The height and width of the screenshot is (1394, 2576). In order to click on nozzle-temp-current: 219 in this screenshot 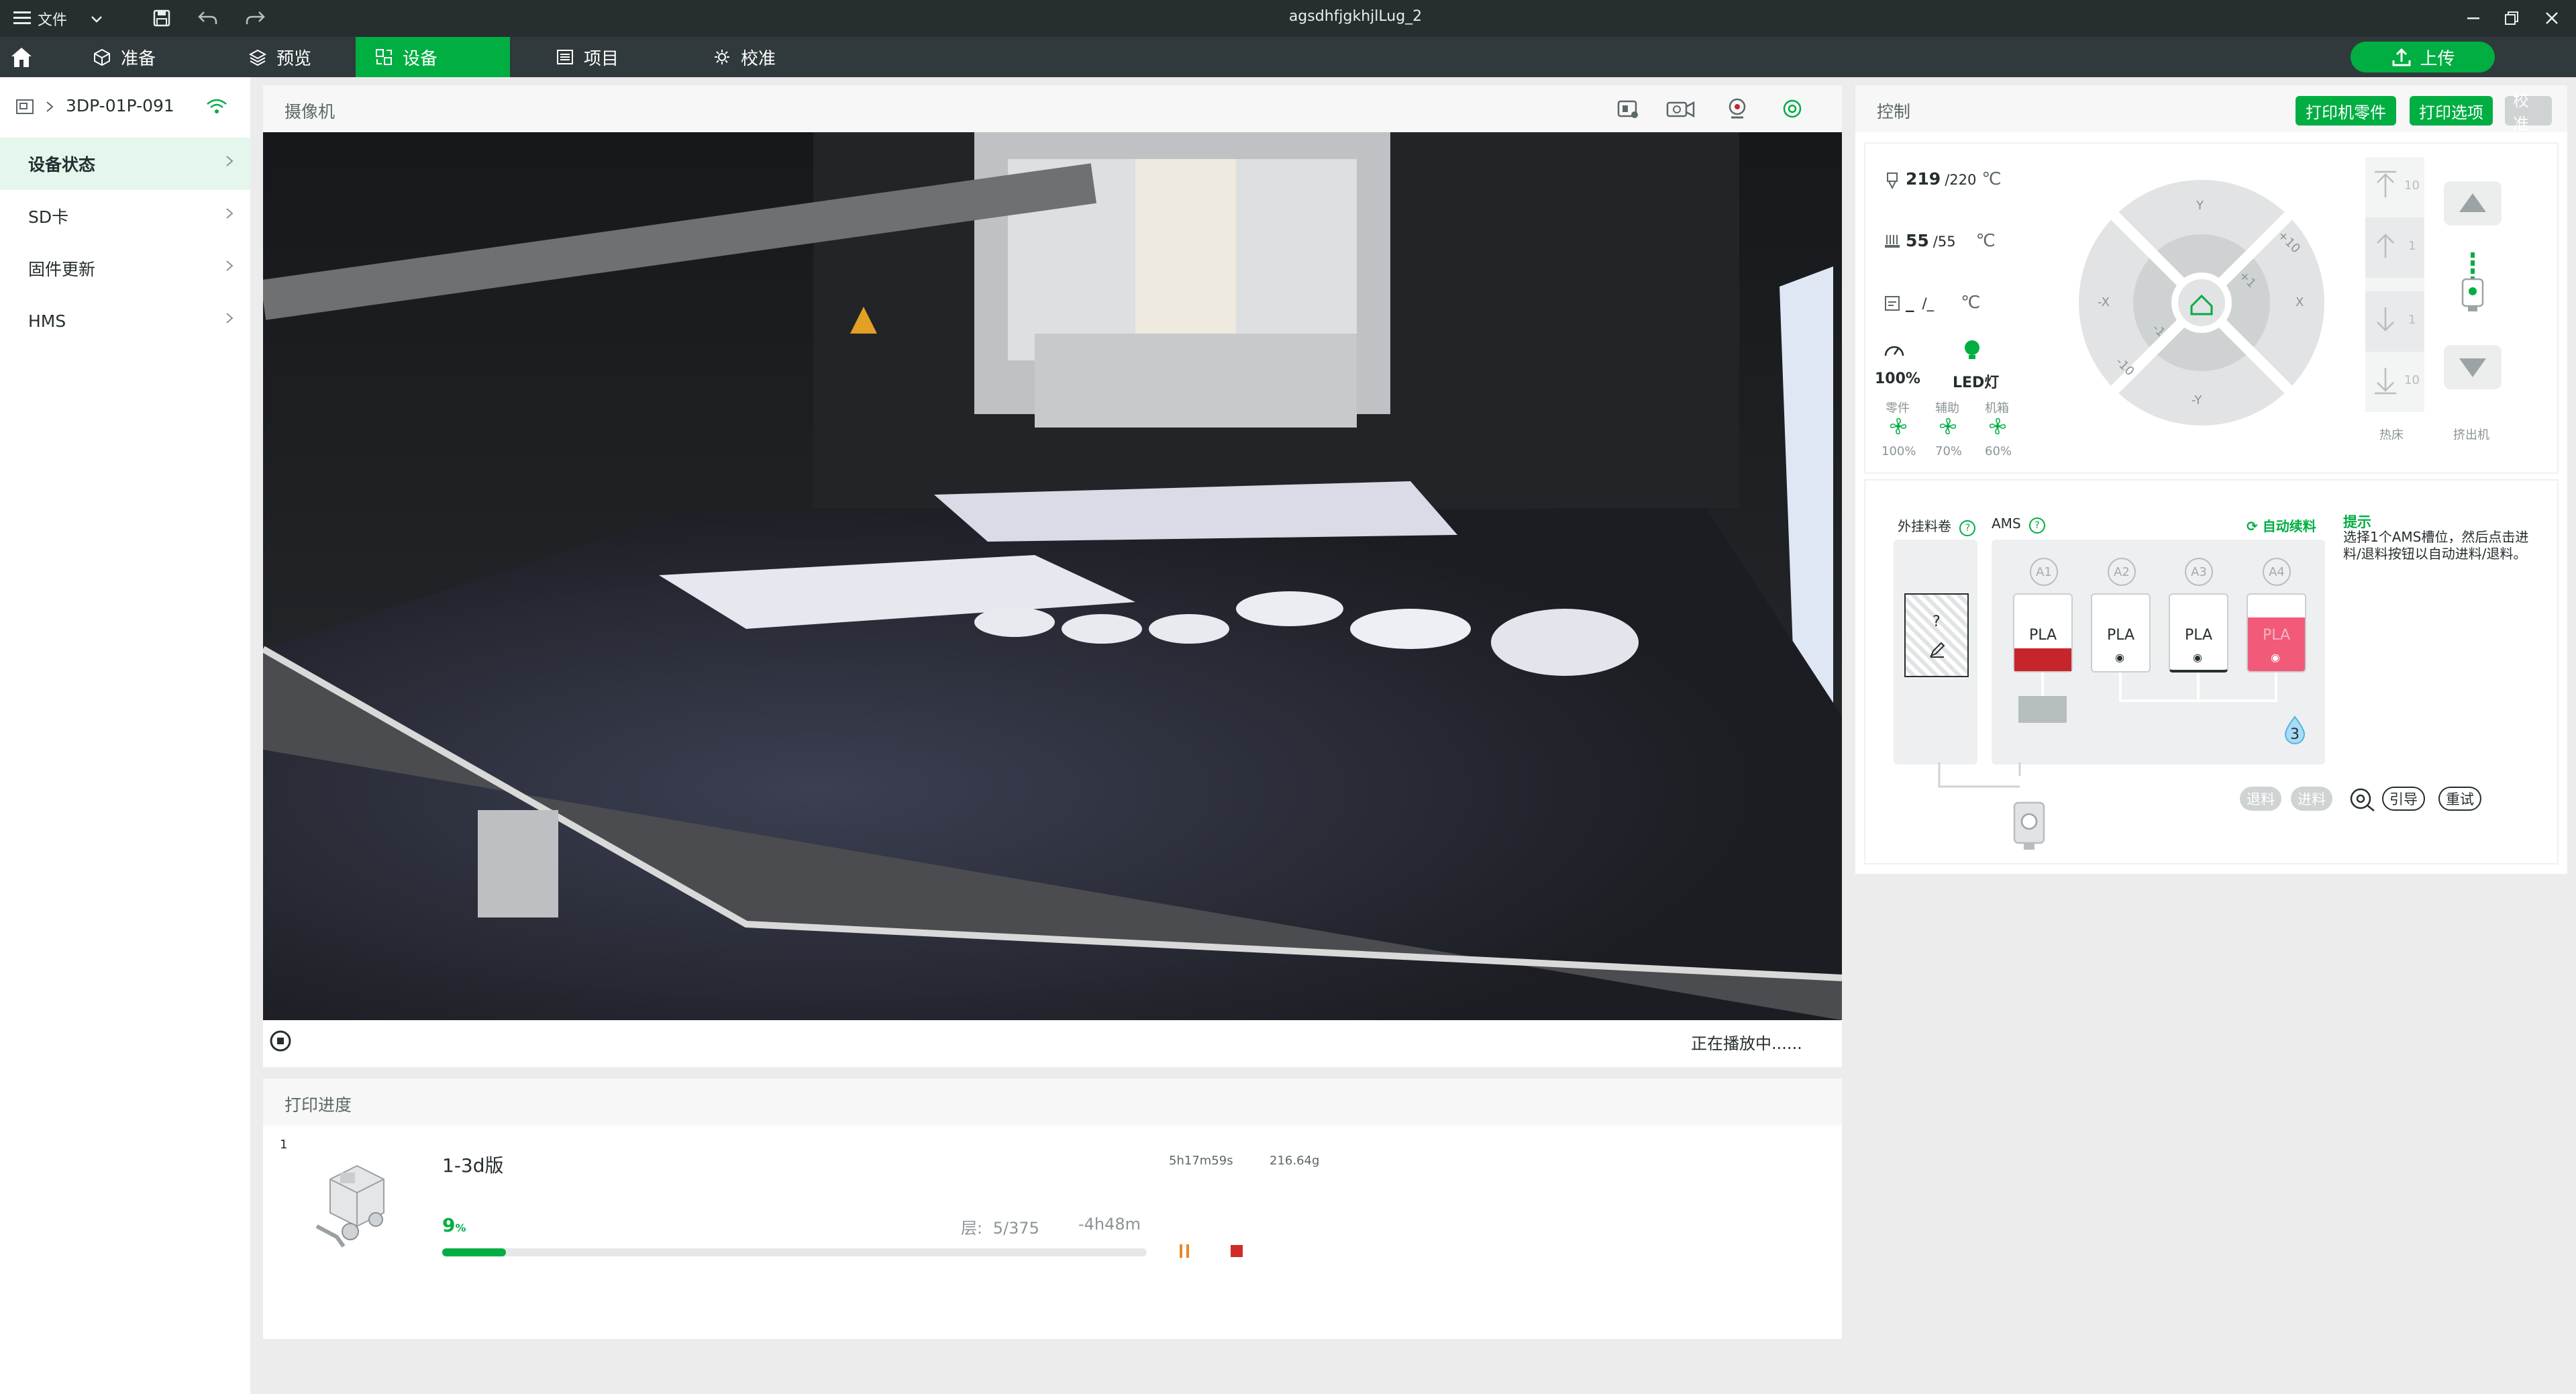, I will do `click(1923, 179)`.